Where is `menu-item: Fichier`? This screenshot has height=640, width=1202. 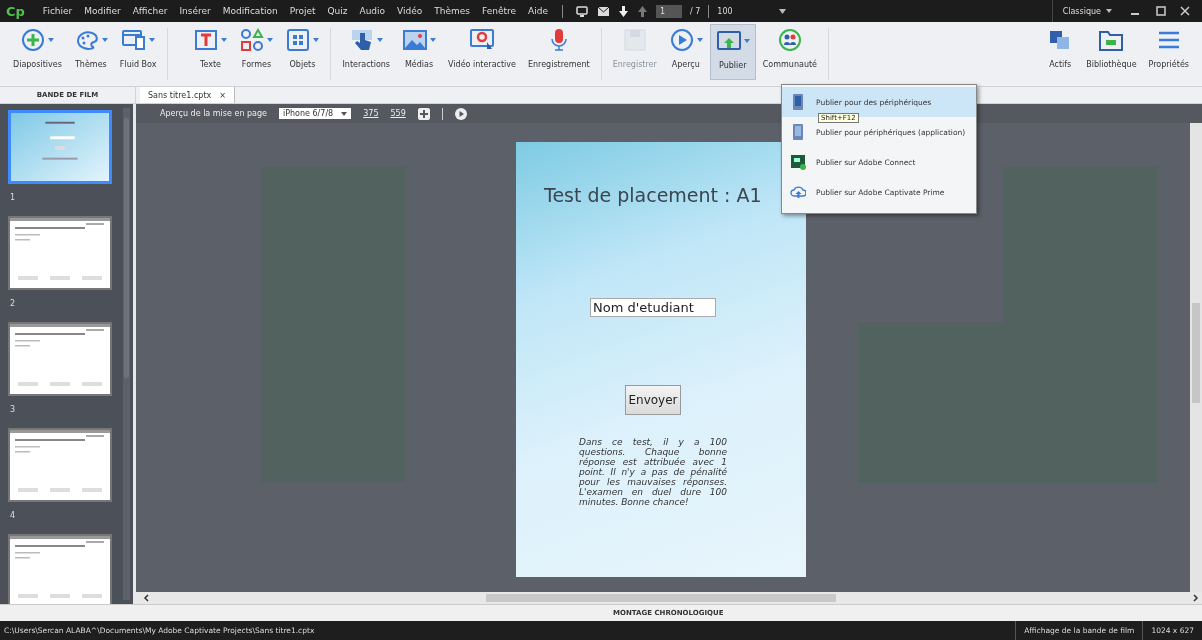
menu-item: Fichier is located at coordinates (57, 11).